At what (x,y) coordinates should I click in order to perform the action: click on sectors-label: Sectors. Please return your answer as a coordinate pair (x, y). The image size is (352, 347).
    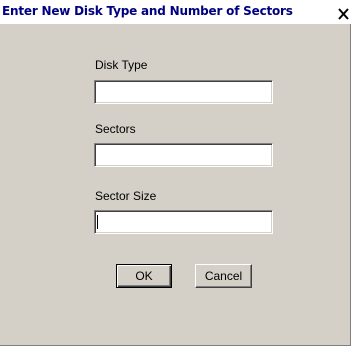
    Looking at the image, I should click on (115, 129).